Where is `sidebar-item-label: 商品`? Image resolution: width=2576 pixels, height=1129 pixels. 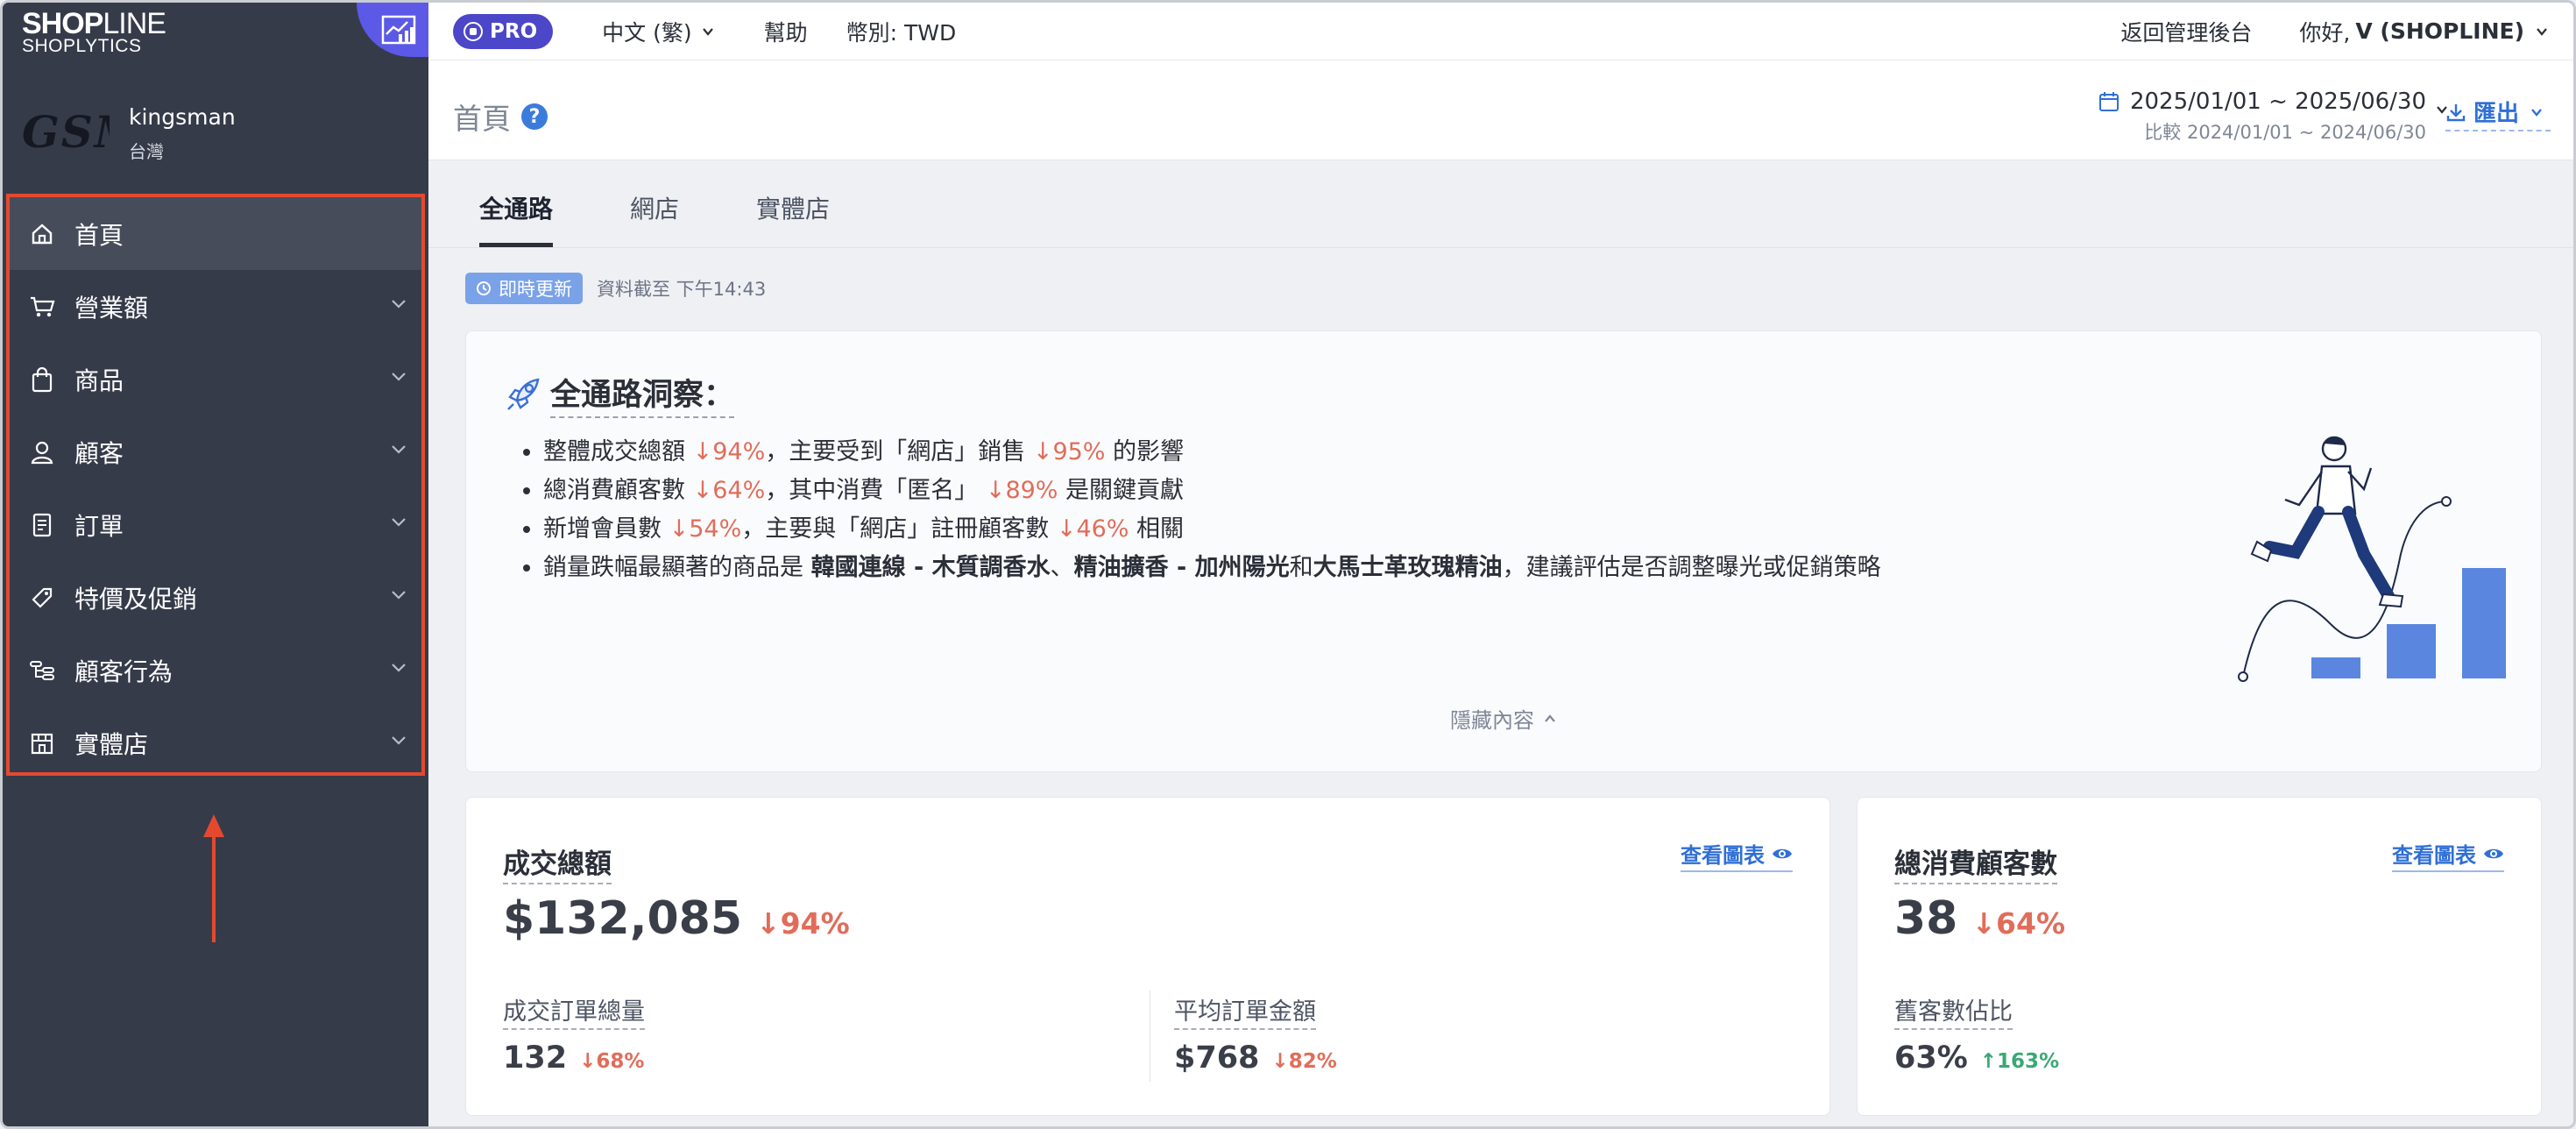
sidebar-item-label: 商品 is located at coordinates (99, 380).